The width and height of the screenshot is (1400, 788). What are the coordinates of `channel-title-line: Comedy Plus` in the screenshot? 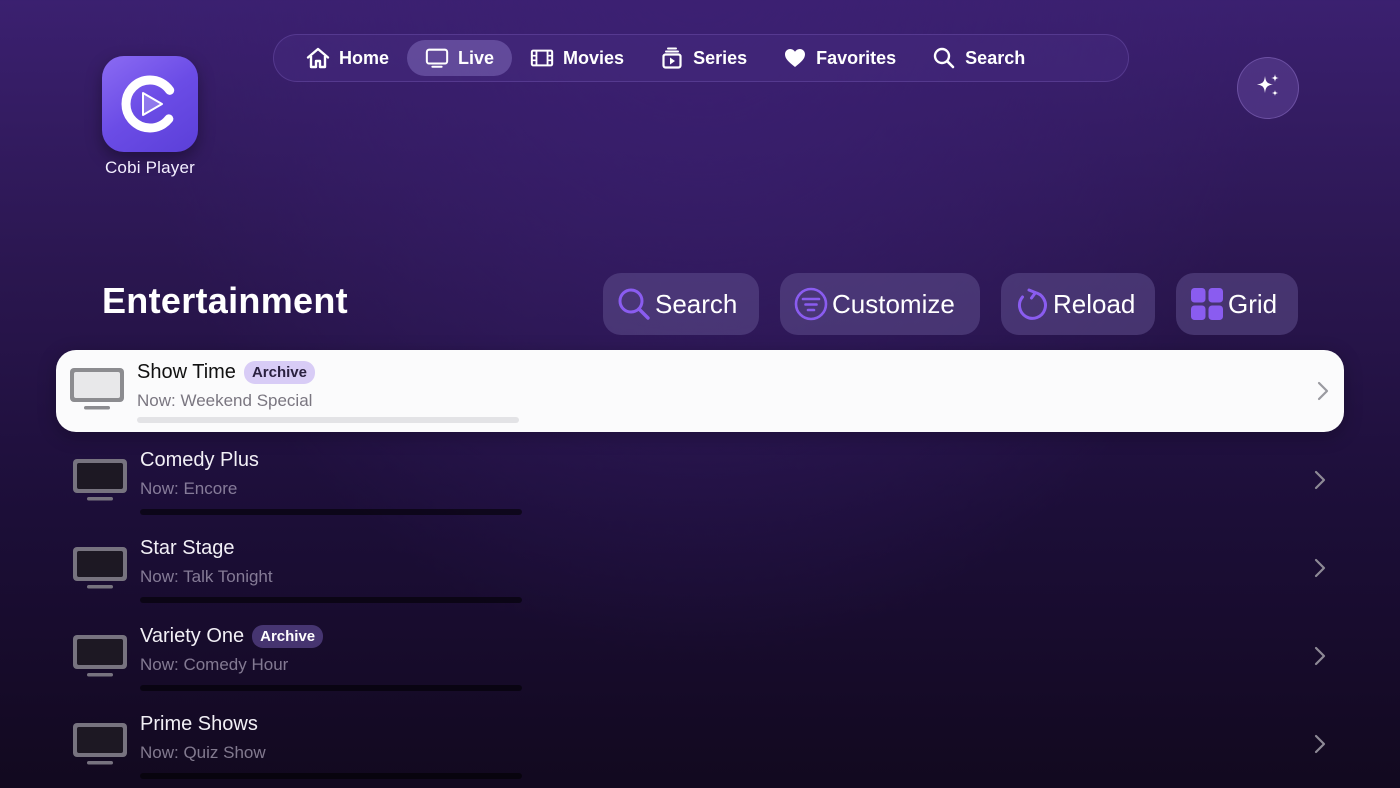 It's located at (199, 460).